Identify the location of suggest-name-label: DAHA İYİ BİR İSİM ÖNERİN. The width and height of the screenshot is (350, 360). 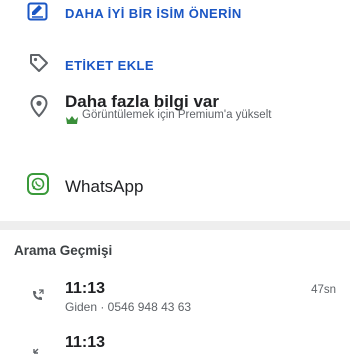
(153, 13).